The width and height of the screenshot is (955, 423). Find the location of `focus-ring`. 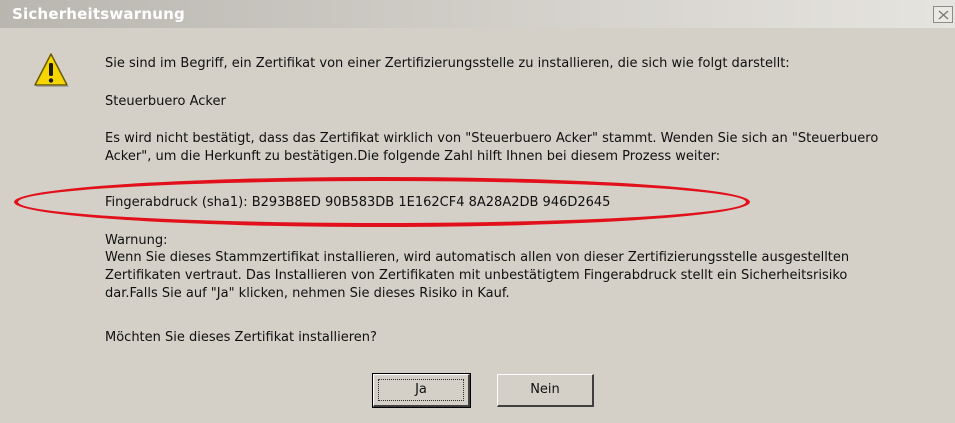

focus-ring is located at coordinates (421, 390).